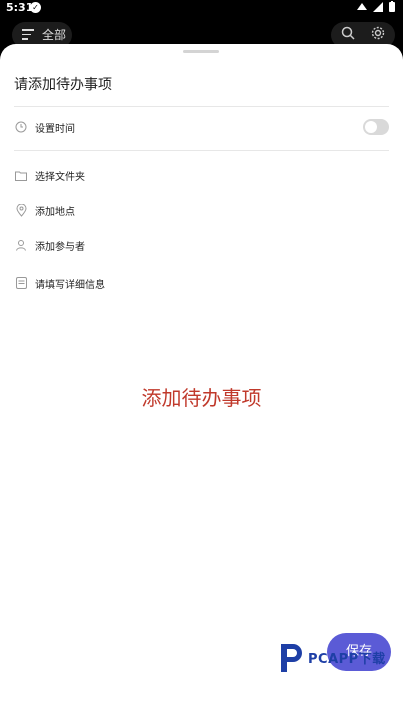 The image size is (403, 720). Describe the element at coordinates (201, 51) in the screenshot. I see `drag-handle` at that location.